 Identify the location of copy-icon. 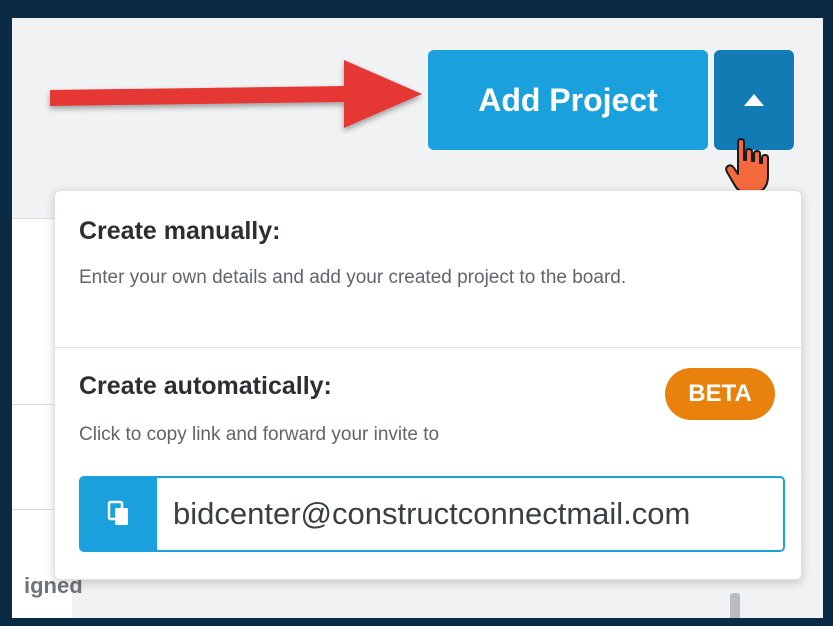
(117, 512).